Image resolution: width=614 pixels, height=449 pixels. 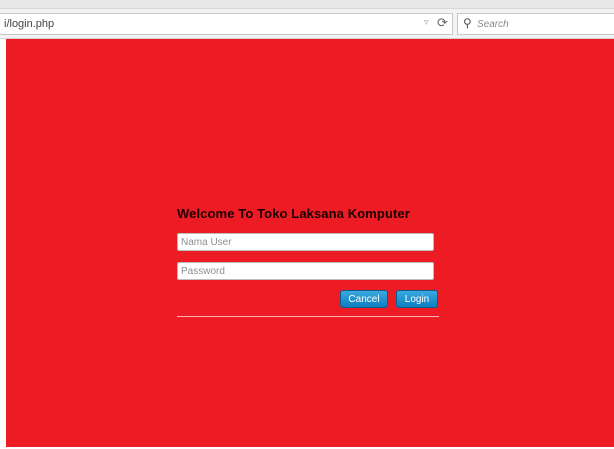 I want to click on tab-strip, so click(x=307, y=4).